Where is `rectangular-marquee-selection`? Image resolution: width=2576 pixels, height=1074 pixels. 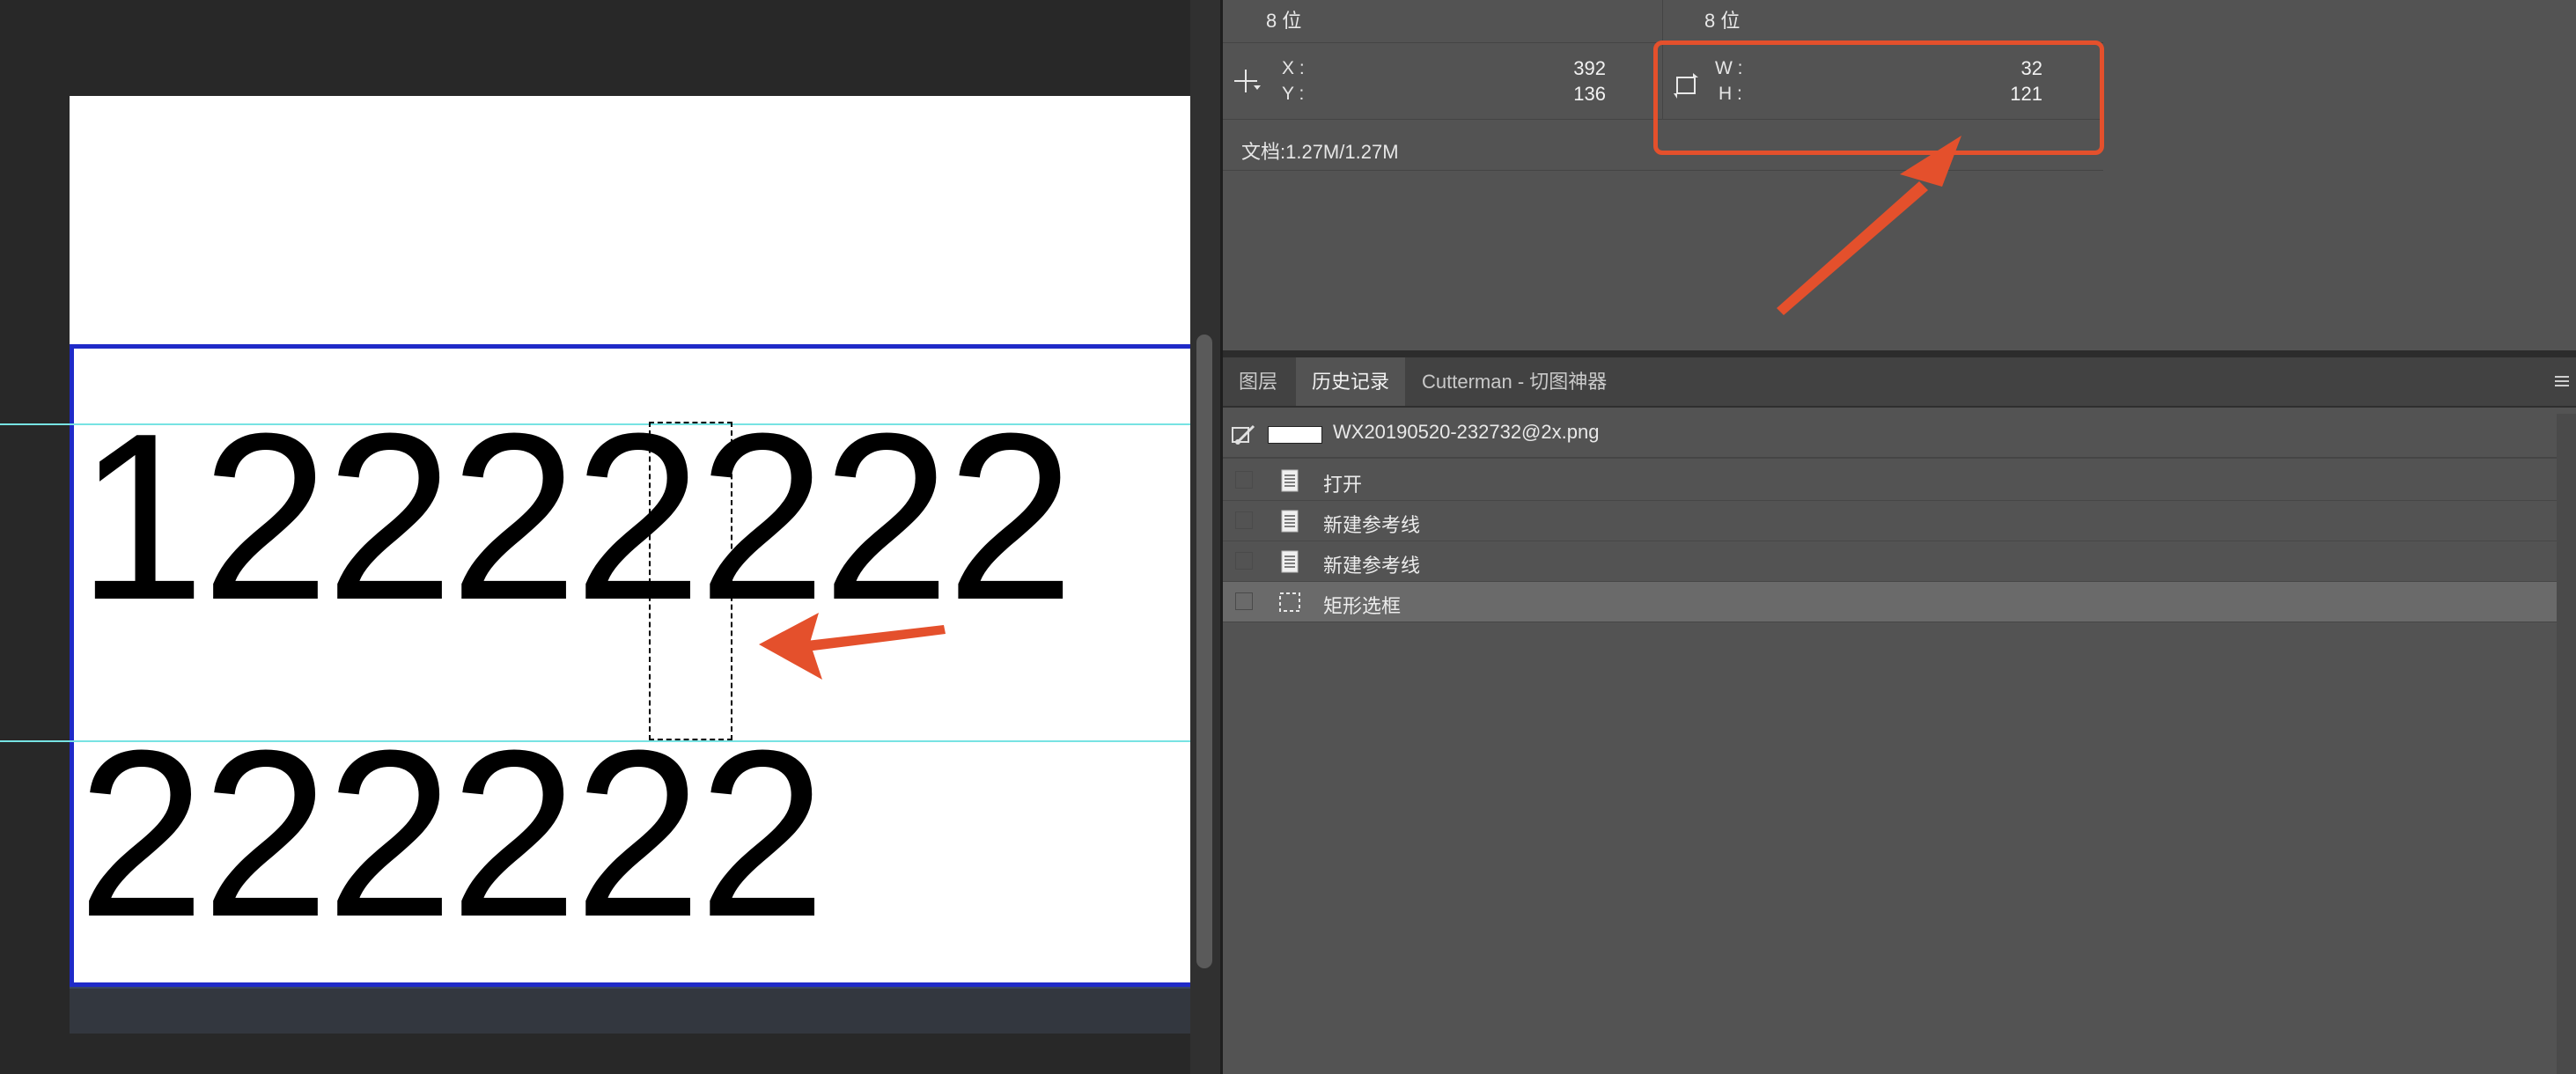 rectangular-marquee-selection is located at coordinates (691, 581).